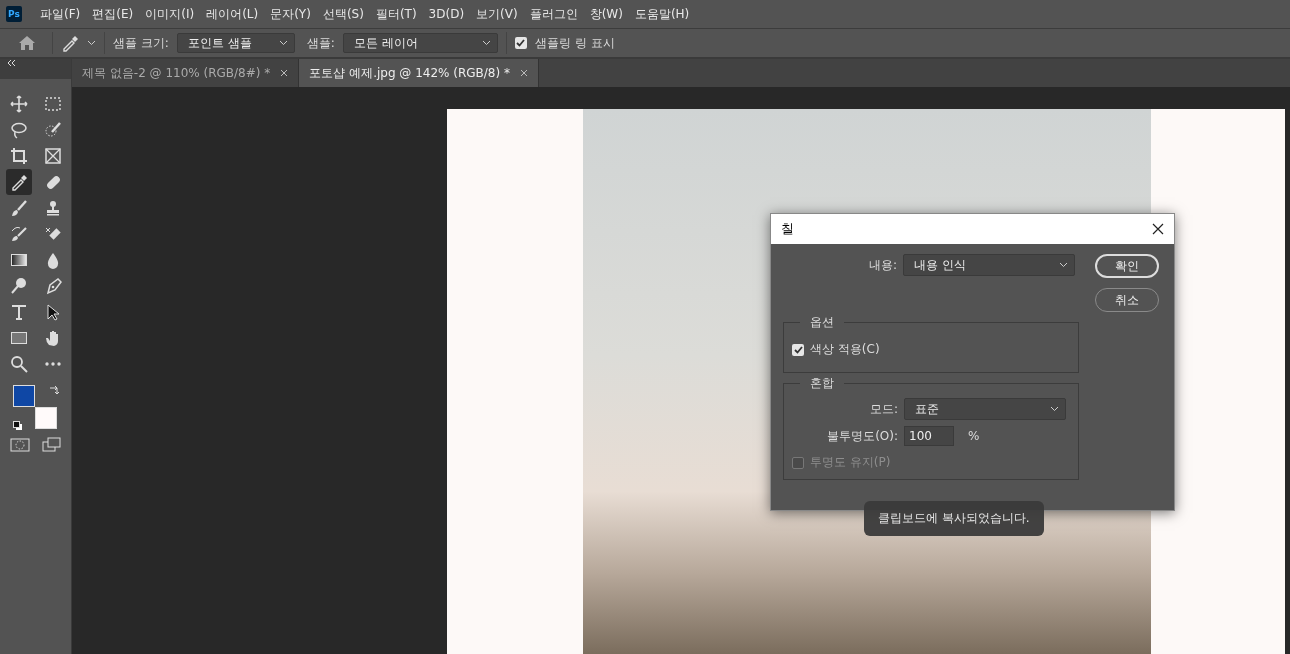 Image resolution: width=1290 pixels, height=654 pixels. What do you see at coordinates (51, 445) in the screenshot?
I see `screen-mode-icon` at bounding box center [51, 445].